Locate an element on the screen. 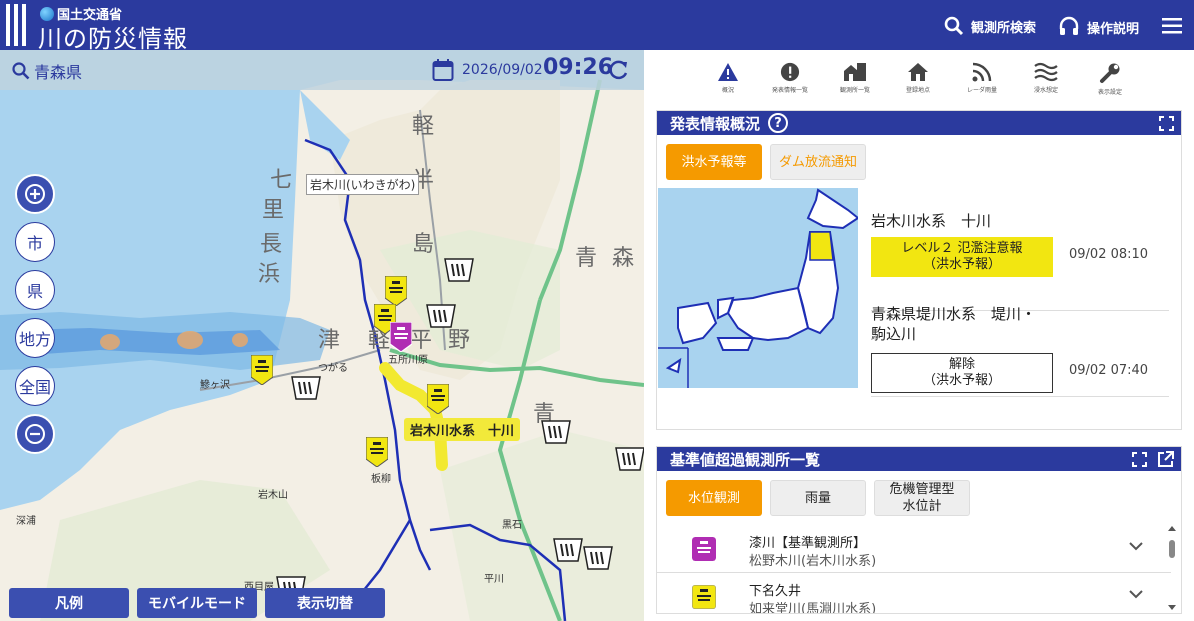  tab-crisis-level-gauge: 危機管理型 水位計 is located at coordinates (922, 498).